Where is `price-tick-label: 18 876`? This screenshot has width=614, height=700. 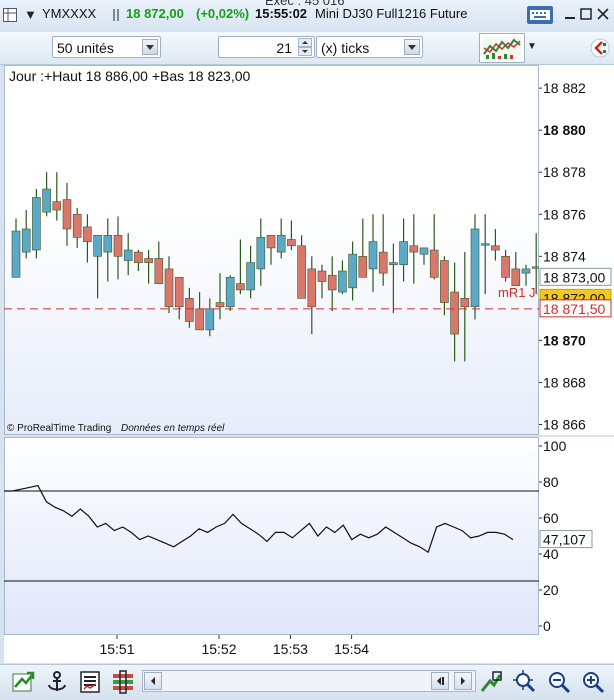
price-tick-label: 18 876 is located at coordinates (564, 214).